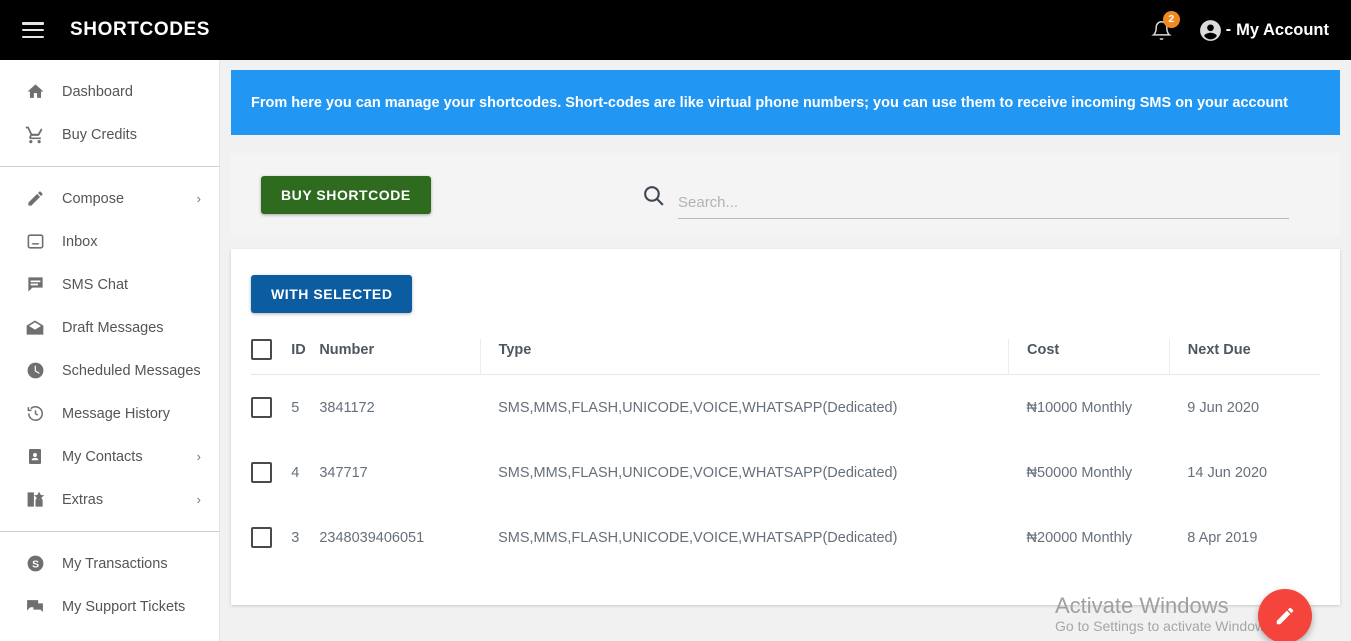 The height and width of the screenshot is (641, 1351). What do you see at coordinates (35, 92) in the screenshot?
I see `home-icon` at bounding box center [35, 92].